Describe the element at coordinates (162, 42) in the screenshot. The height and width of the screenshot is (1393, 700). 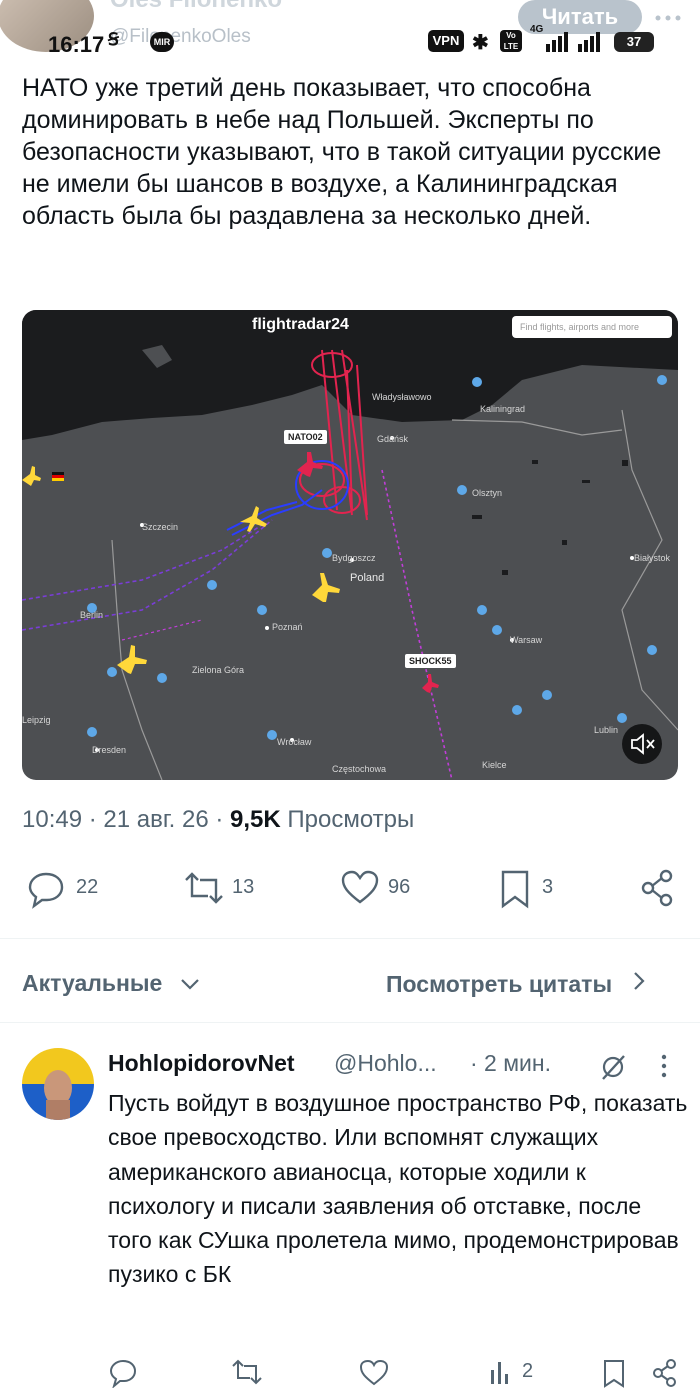
I see `mir-pay-icon: MIR` at that location.